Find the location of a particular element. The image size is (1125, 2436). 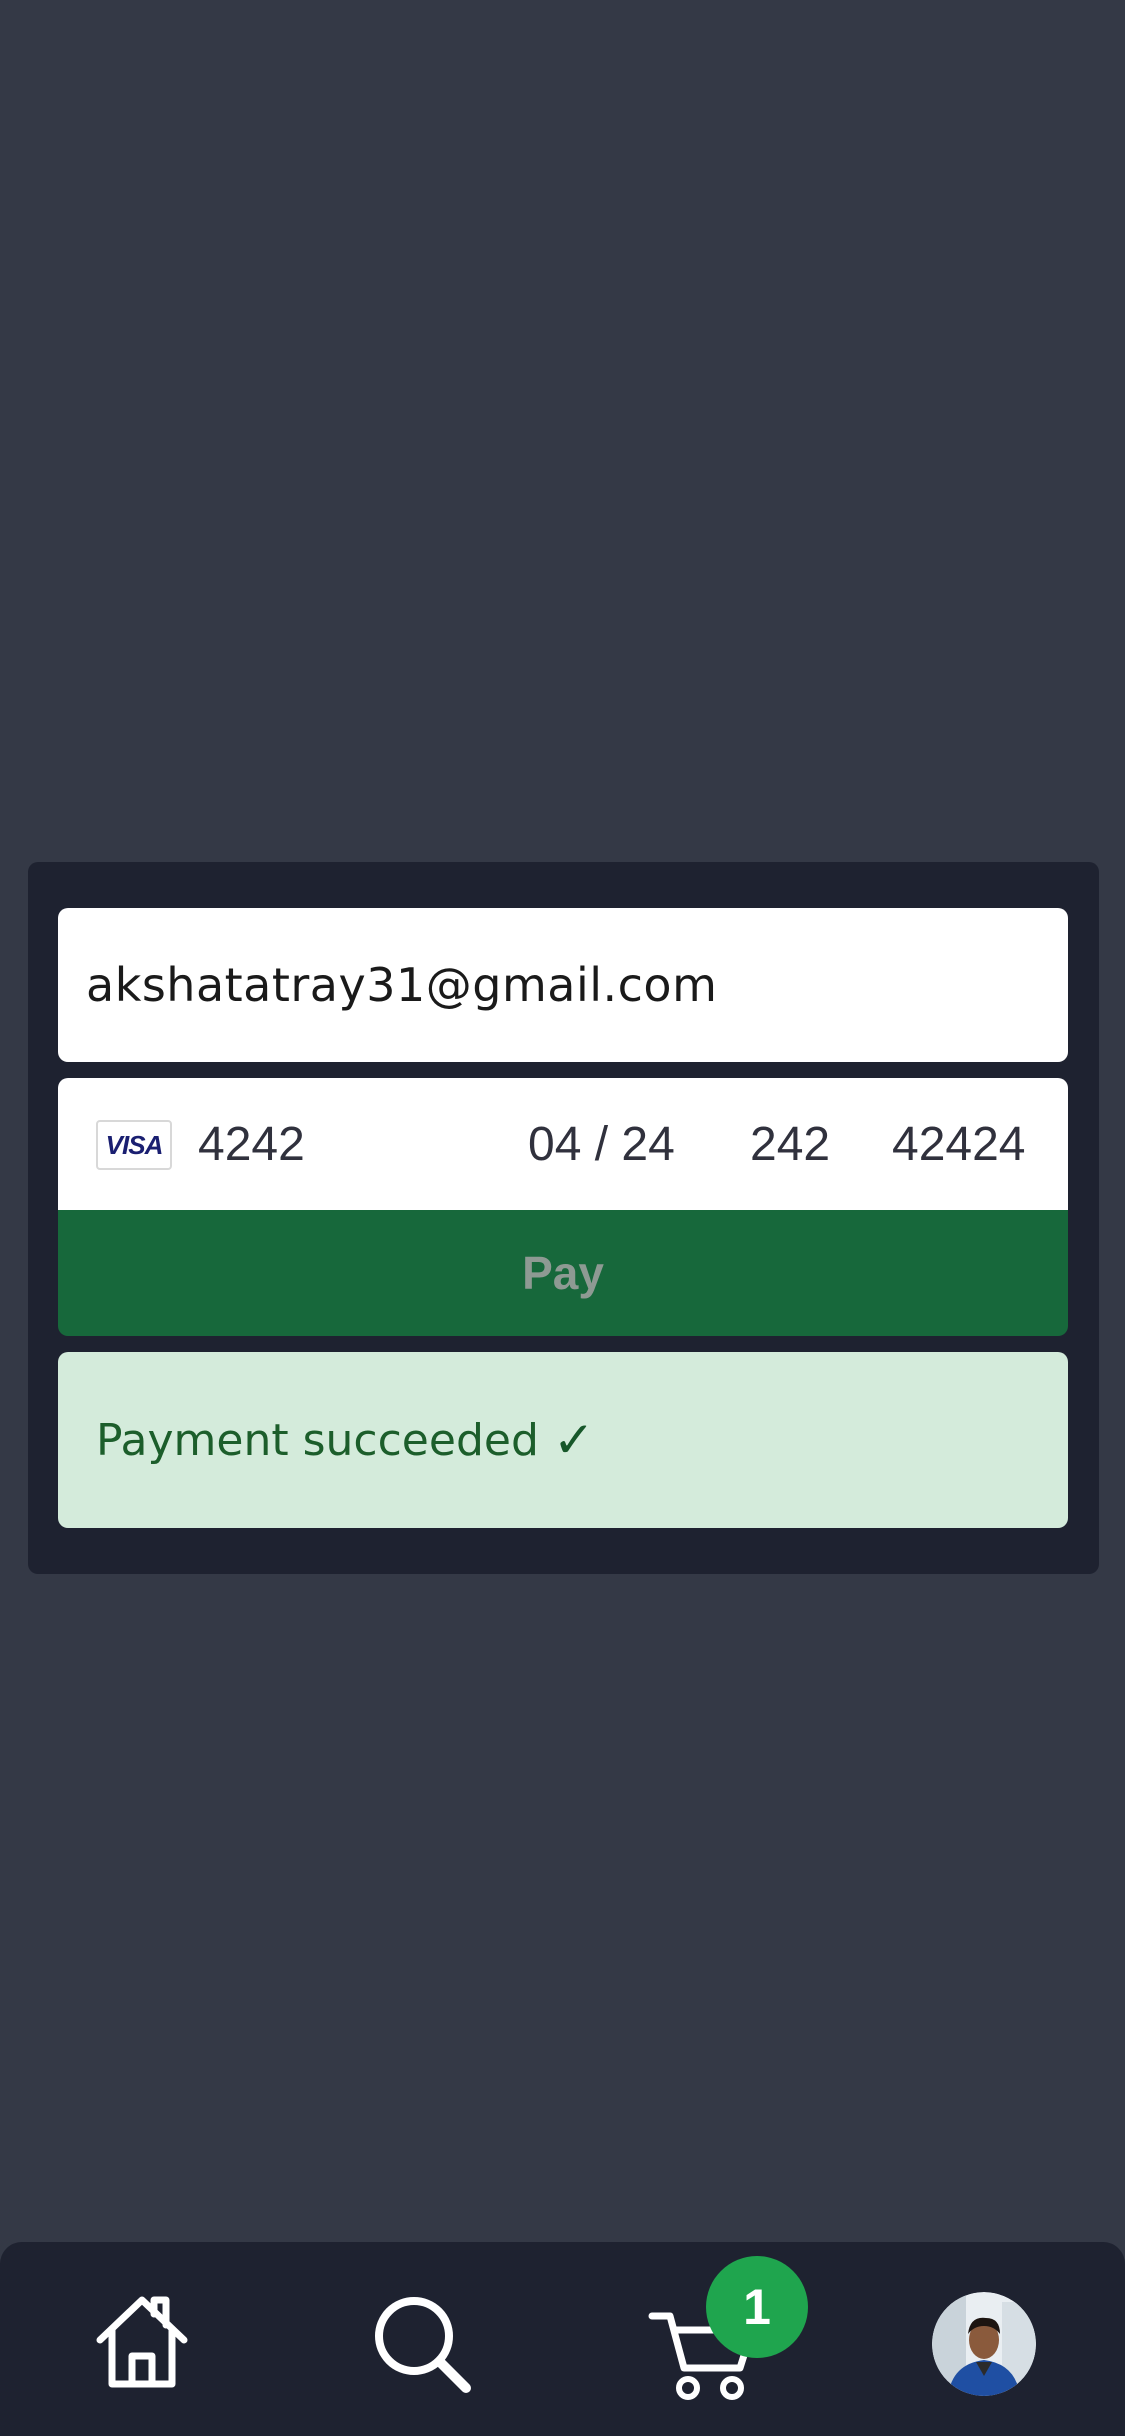

card-number-input: 4242 is located at coordinates (251, 1144).